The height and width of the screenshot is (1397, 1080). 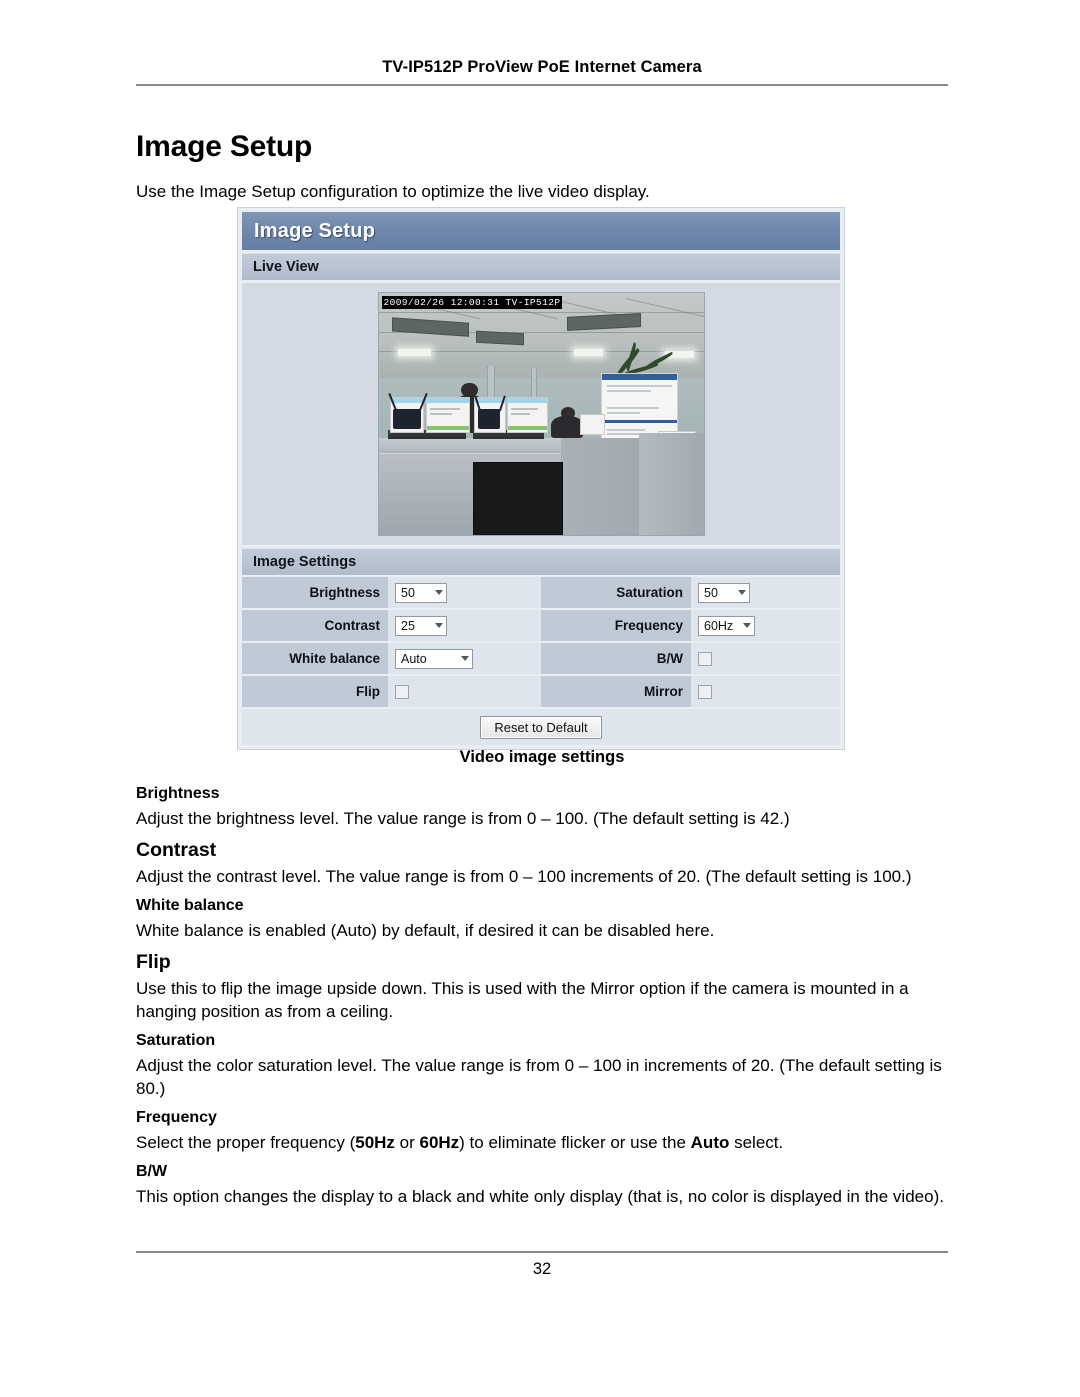 I want to click on setting-row-saturation: Saturation 50, so click(x=690, y=593).